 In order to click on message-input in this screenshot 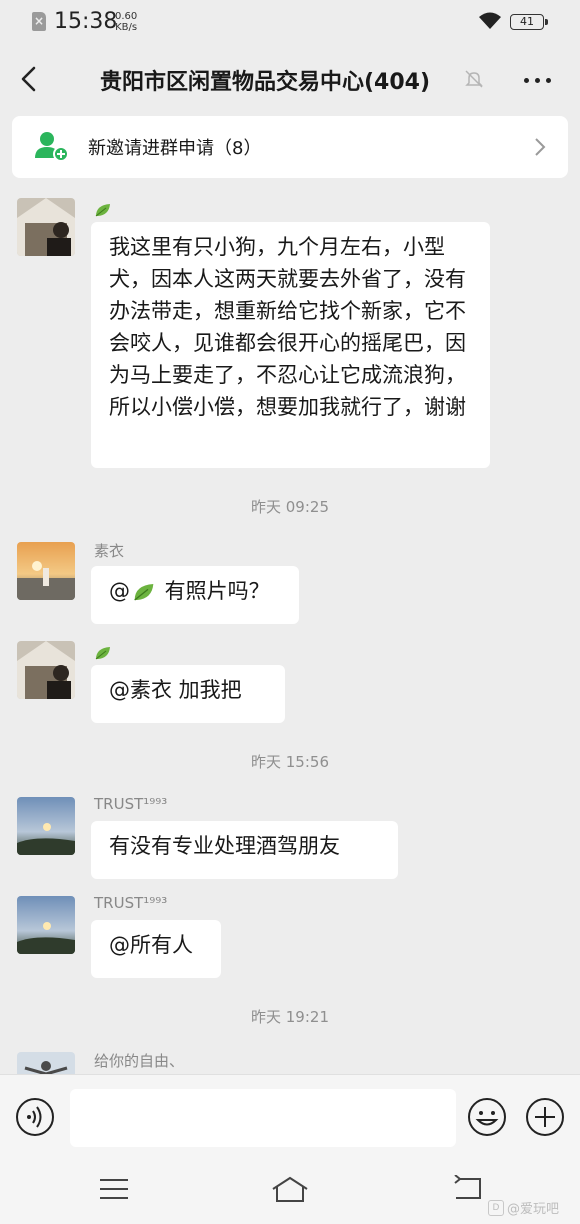, I will do `click(263, 1118)`.